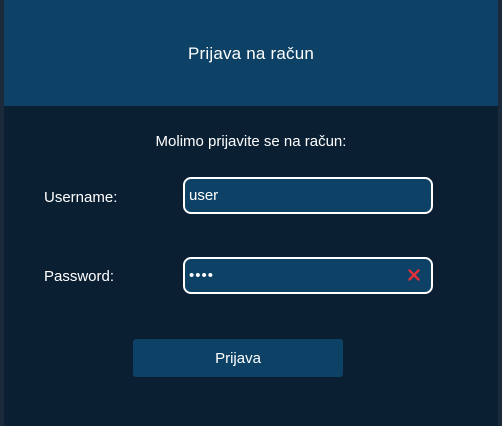 The height and width of the screenshot is (426, 502). I want to click on close-x-icon, so click(414, 275).